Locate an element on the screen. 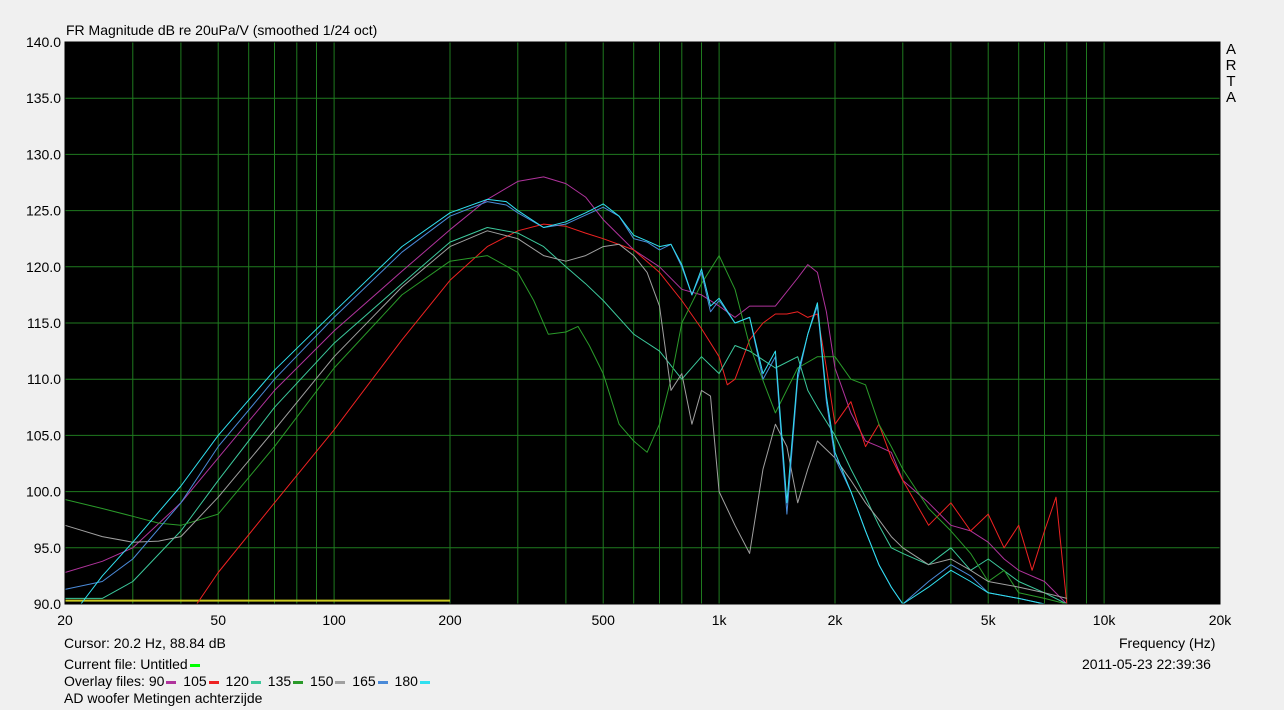 This screenshot has width=1284, height=710. y-tick-label: 115.0 is located at coordinates (44, 323).